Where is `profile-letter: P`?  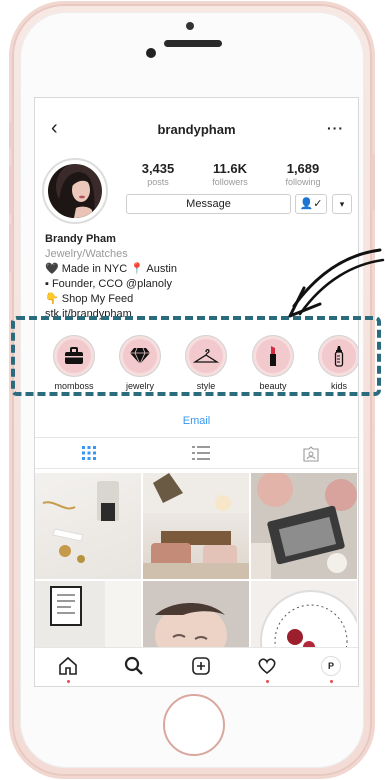
profile-letter: P is located at coordinates (331, 666).